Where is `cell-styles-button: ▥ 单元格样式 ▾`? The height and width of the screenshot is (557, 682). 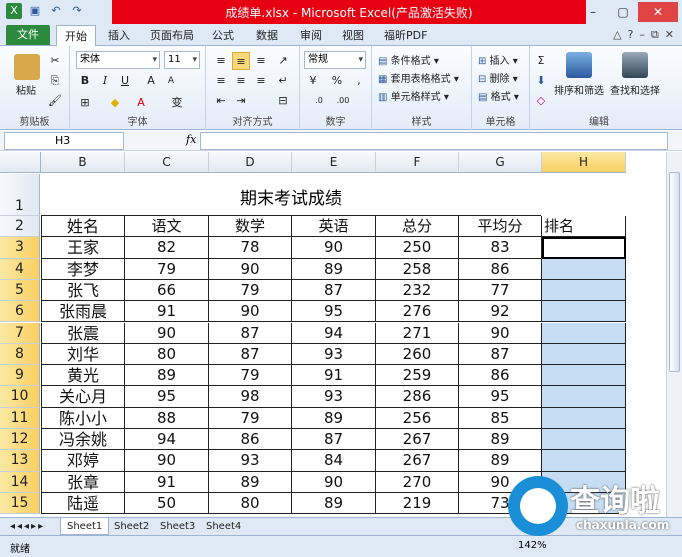 cell-styles-button: ▥ 单元格样式 ▾ is located at coordinates (413, 95).